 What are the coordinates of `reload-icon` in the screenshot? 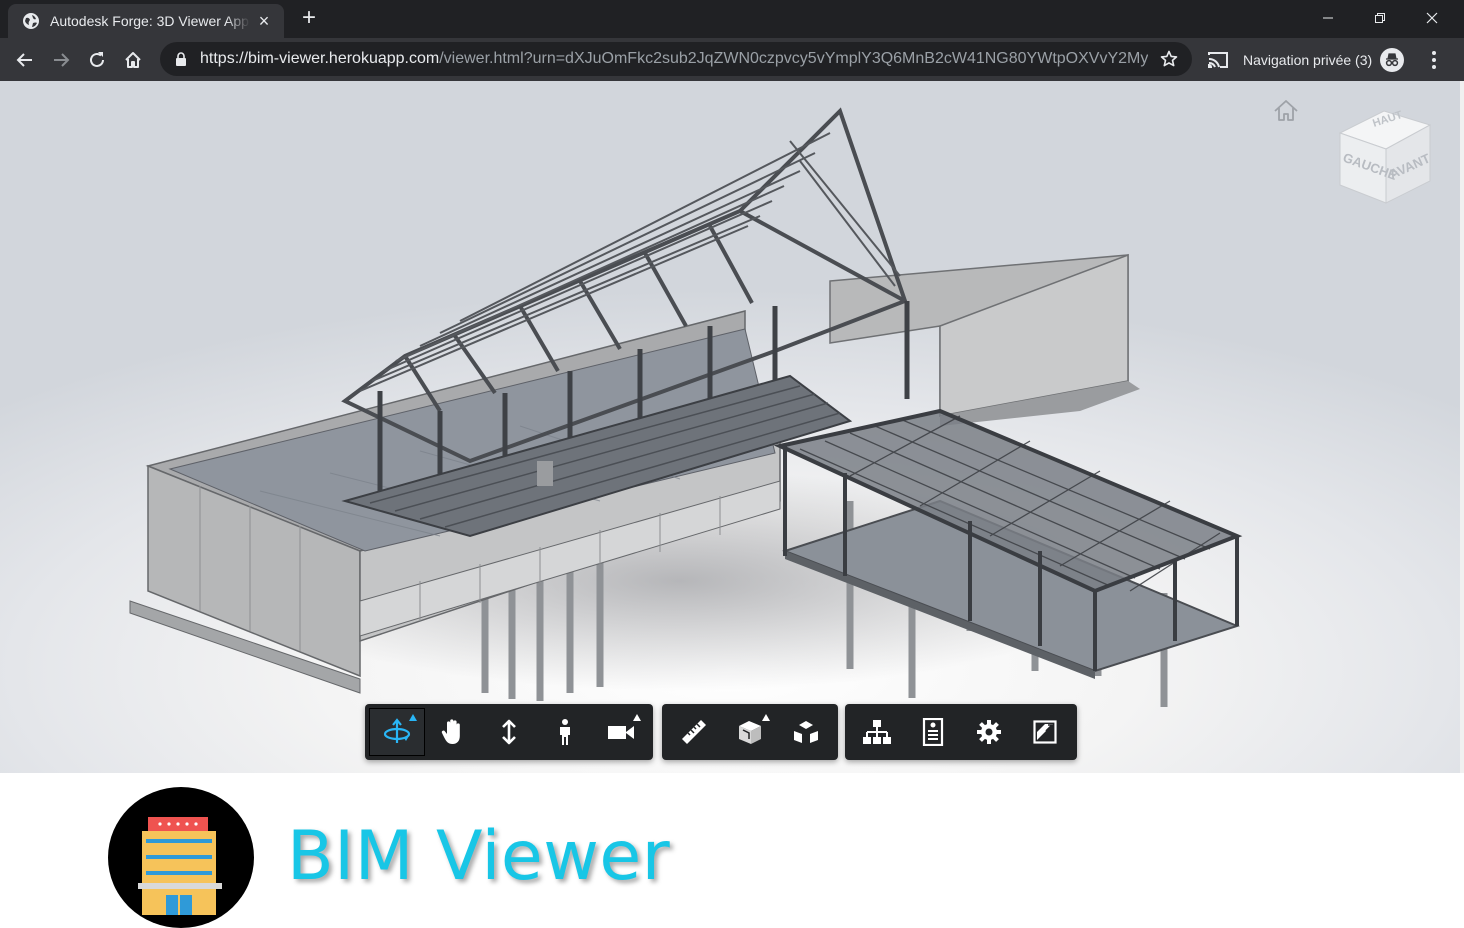 It's located at (97, 60).